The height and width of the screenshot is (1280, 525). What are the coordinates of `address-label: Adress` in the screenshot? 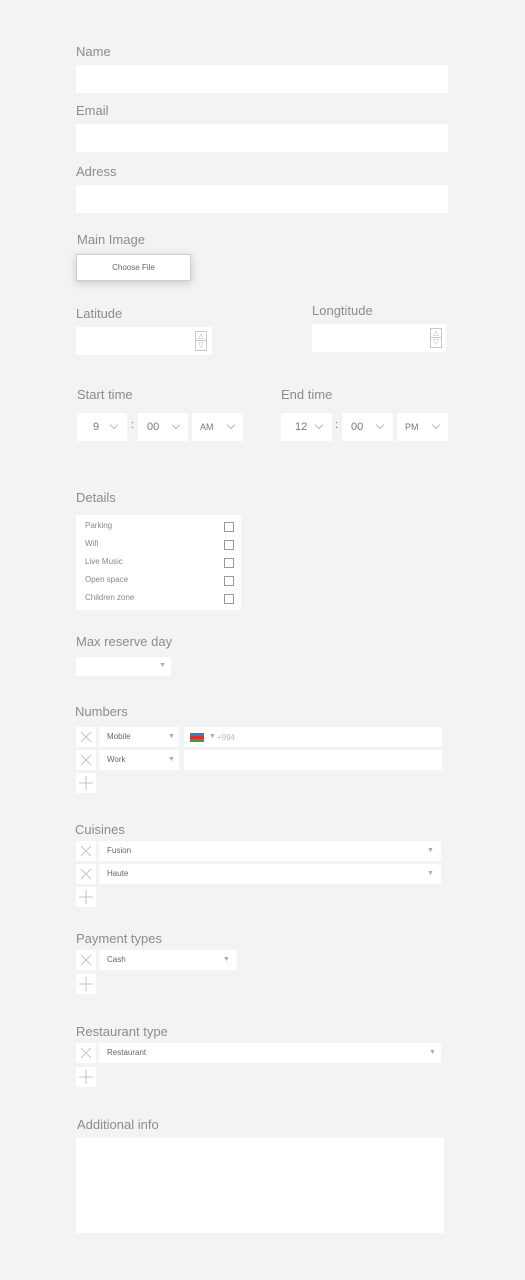 It's located at (96, 171).